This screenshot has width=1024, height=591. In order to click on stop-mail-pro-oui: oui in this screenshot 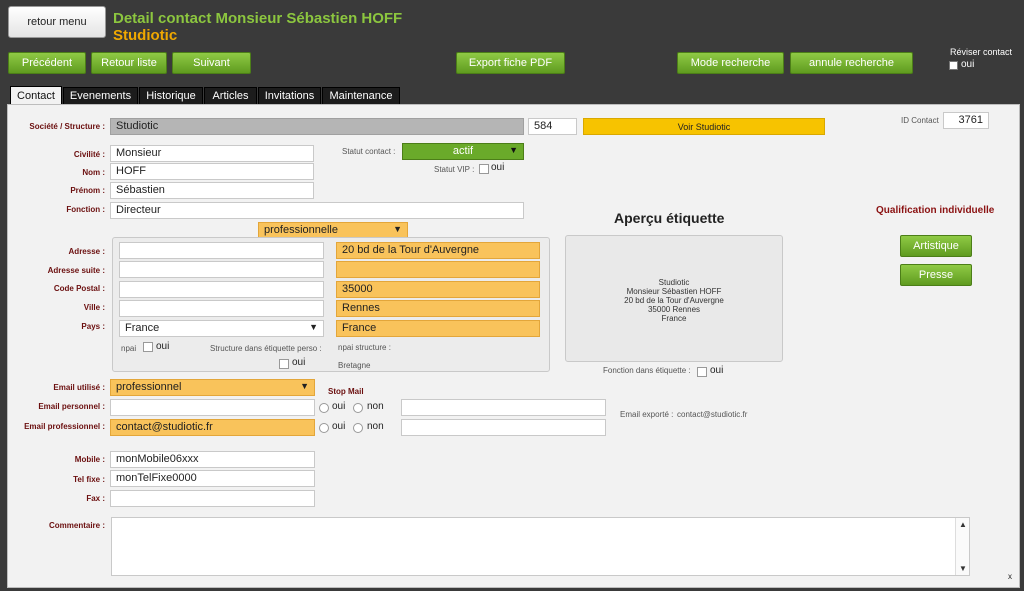, I will do `click(339, 426)`.